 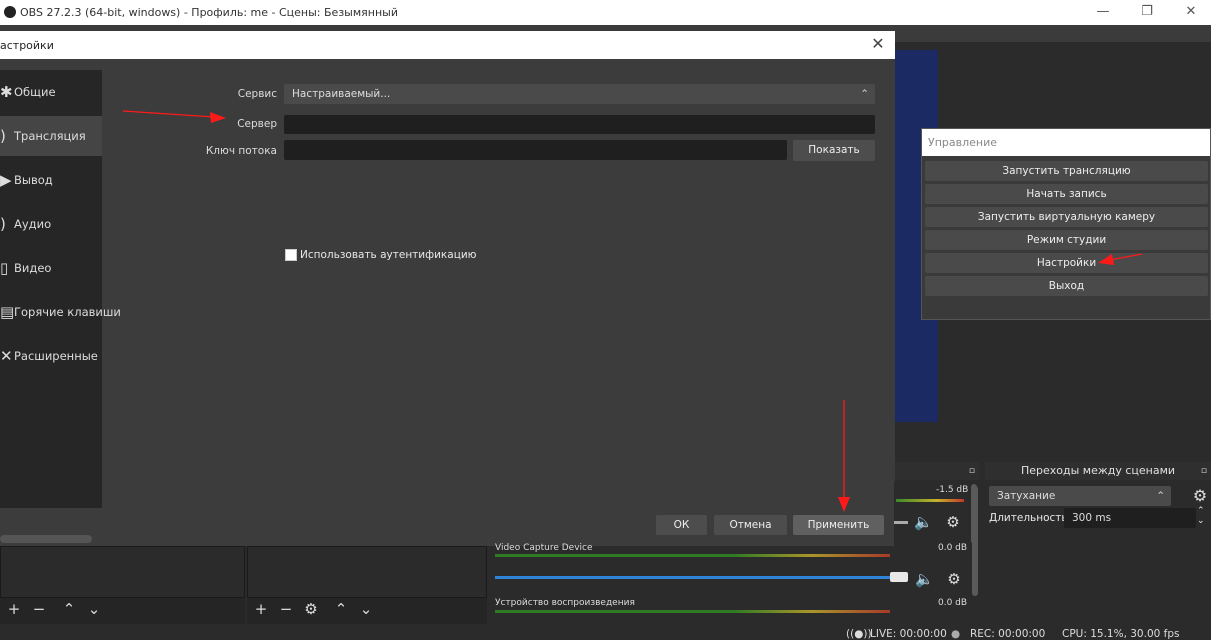 What do you see at coordinates (844, 456) in the screenshot?
I see `arrow-to-apply-button` at bounding box center [844, 456].